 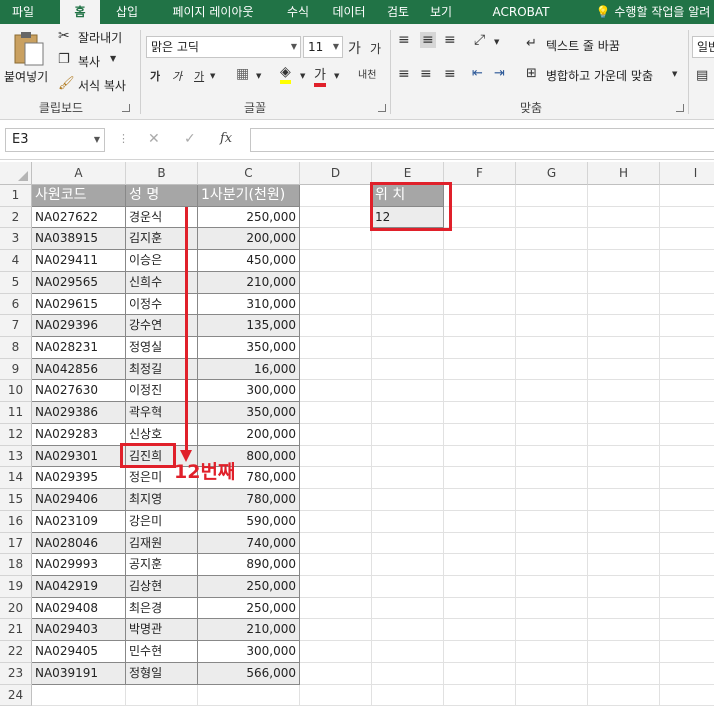 What do you see at coordinates (249, 673) in the screenshot?
I see `table-cell-q1: 566,000` at bounding box center [249, 673].